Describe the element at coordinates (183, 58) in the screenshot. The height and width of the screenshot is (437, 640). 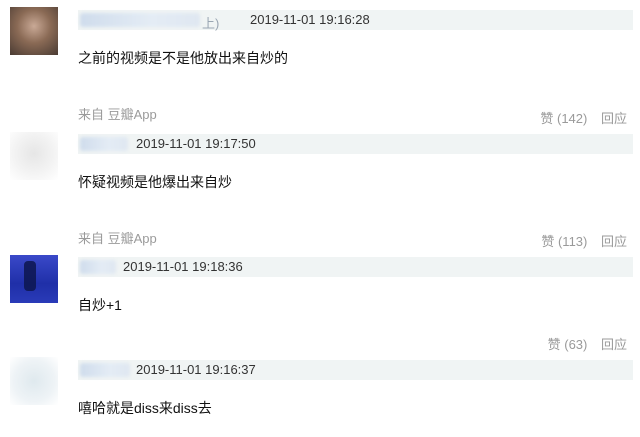
I see `comment-text: 之前的视频是不是他放出来自炒的` at that location.